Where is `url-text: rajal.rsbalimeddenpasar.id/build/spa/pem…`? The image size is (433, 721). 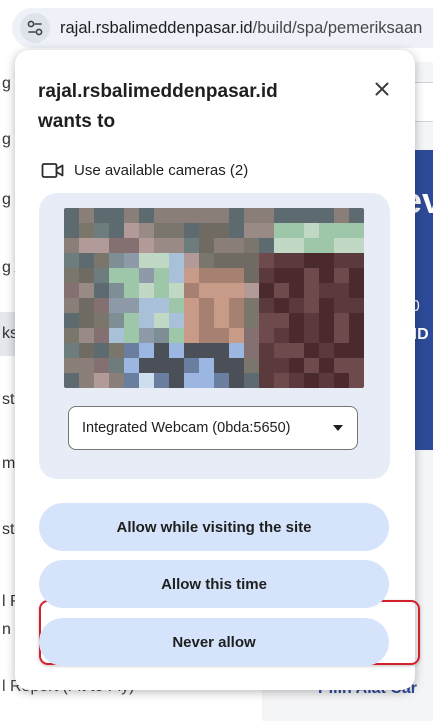 url-text: rajal.rsbalimeddenpasar.id/build/spa/pem… is located at coordinates (241, 28).